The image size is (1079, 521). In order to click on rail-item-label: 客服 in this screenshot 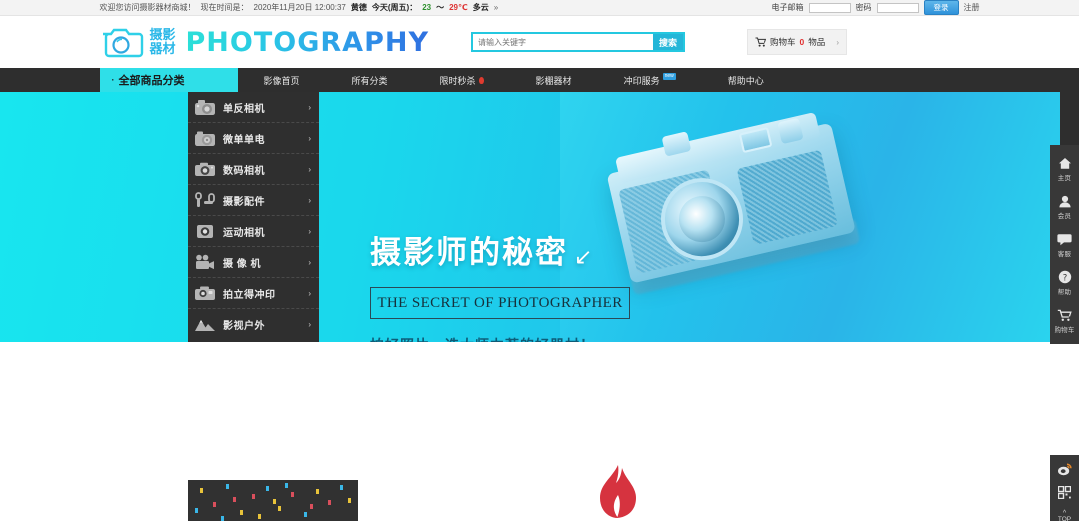, I will do `click(1064, 254)`.